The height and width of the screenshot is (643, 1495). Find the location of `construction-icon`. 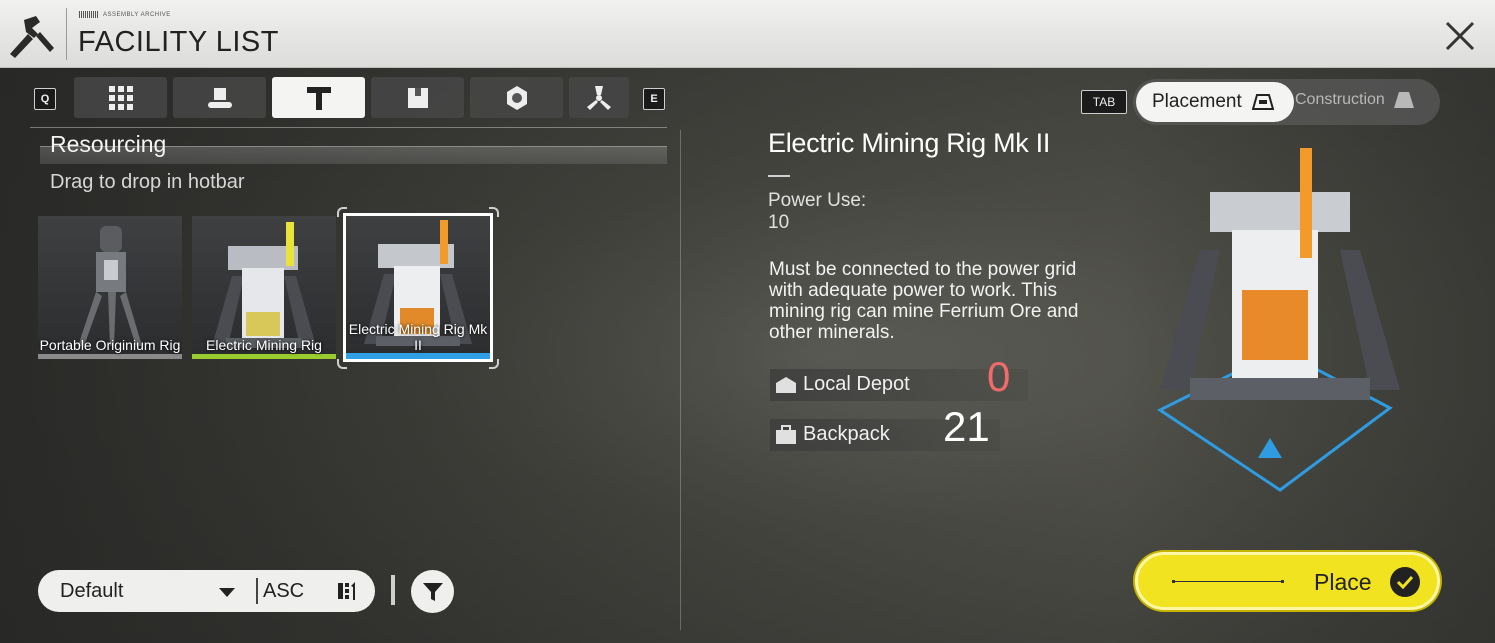

construction-icon is located at coordinates (1403, 100).